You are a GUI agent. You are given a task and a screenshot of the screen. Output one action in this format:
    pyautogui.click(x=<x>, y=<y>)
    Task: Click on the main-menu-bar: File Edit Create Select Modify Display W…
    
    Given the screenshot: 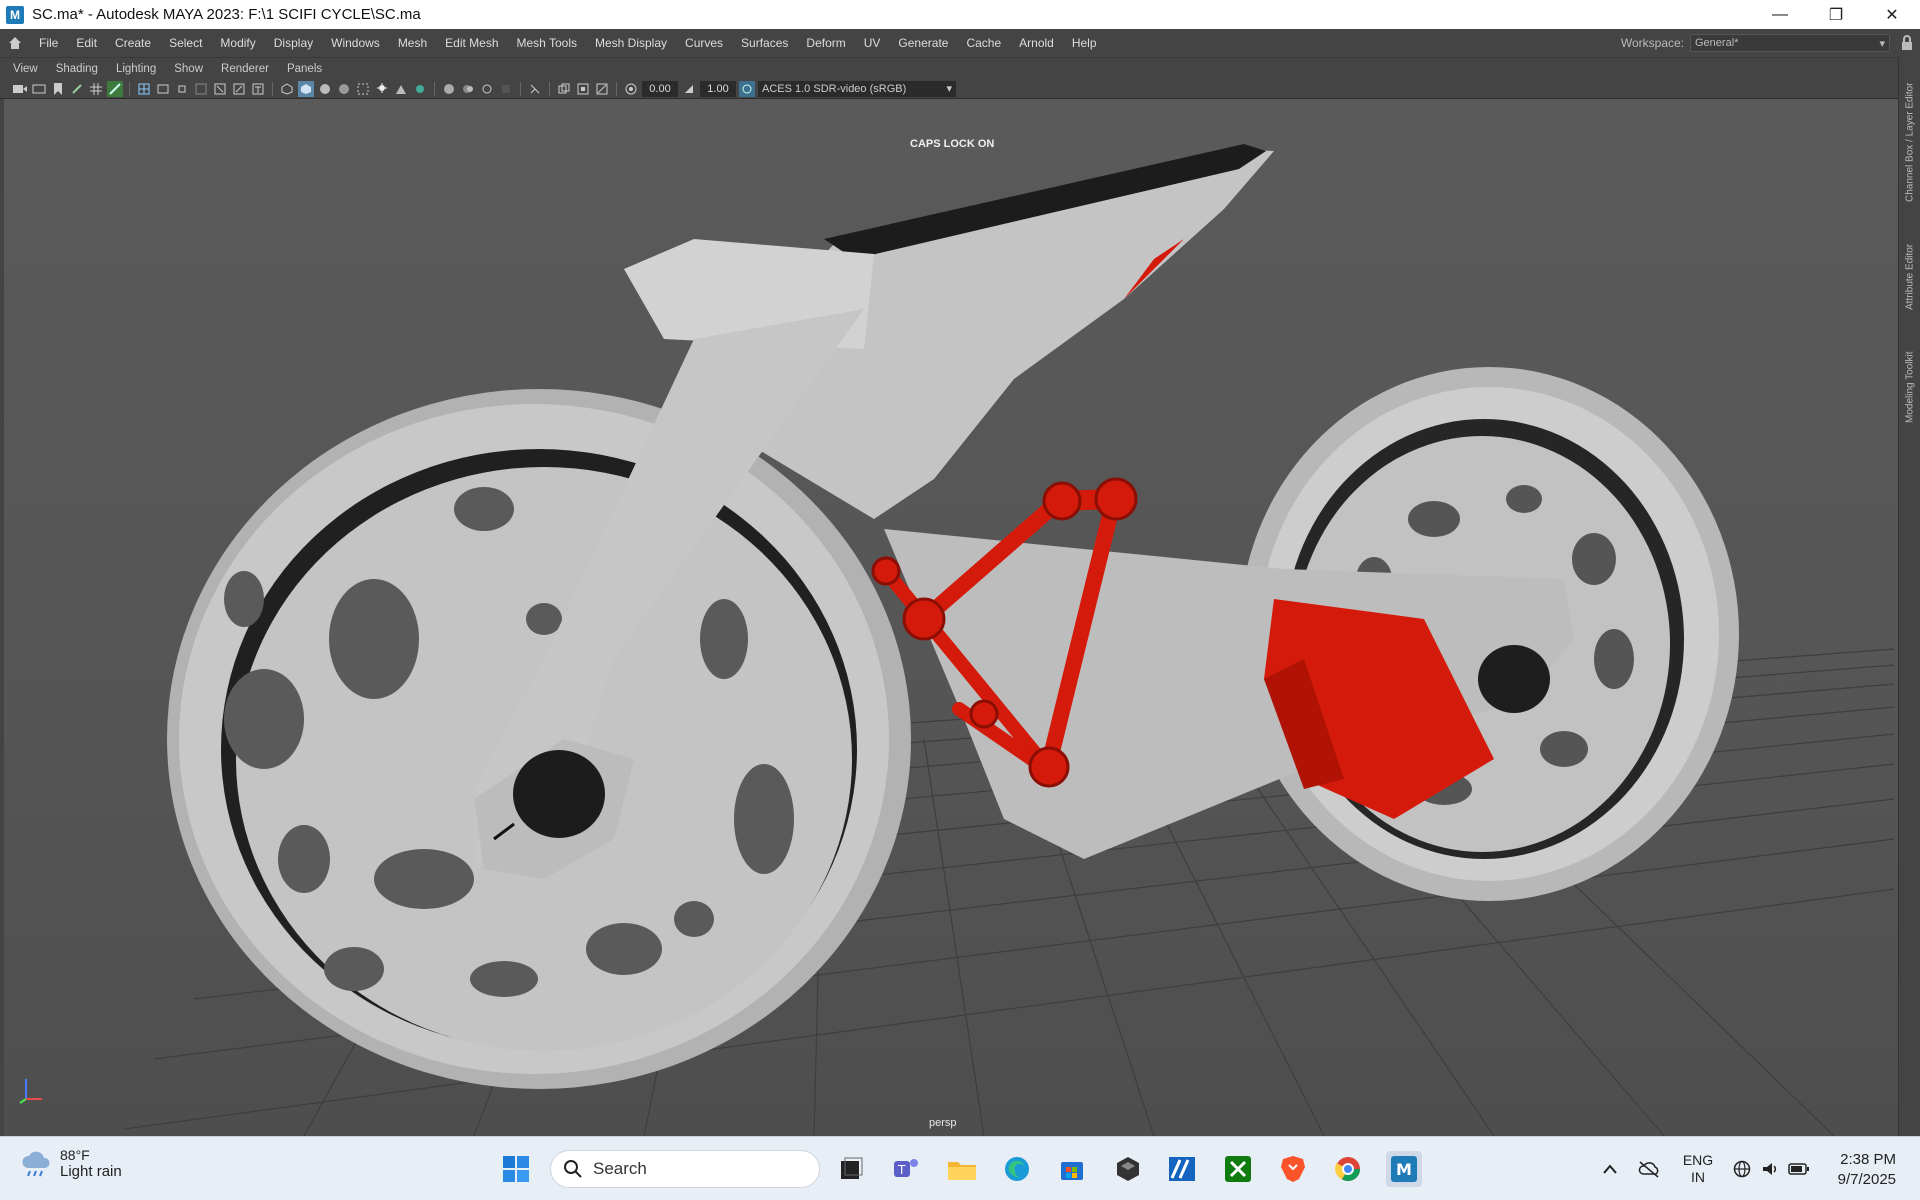 What is the action you would take?
    pyautogui.click(x=960, y=43)
    